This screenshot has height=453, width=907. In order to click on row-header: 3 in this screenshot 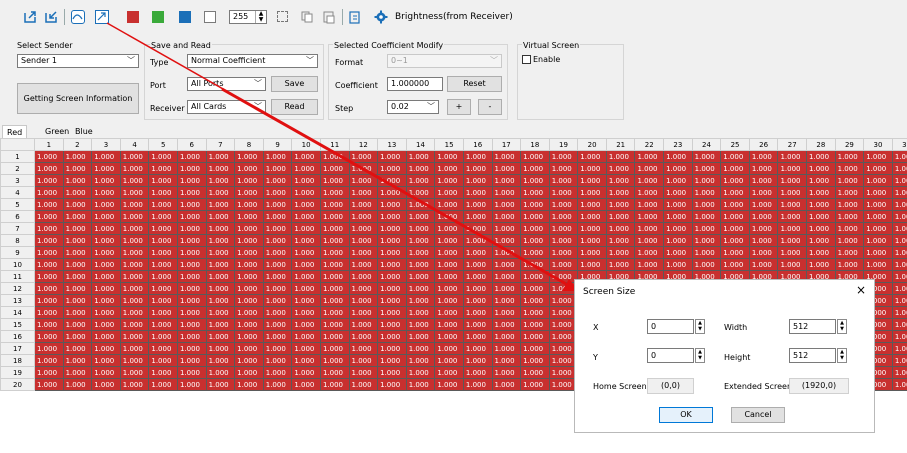, I will do `click(17, 180)`.